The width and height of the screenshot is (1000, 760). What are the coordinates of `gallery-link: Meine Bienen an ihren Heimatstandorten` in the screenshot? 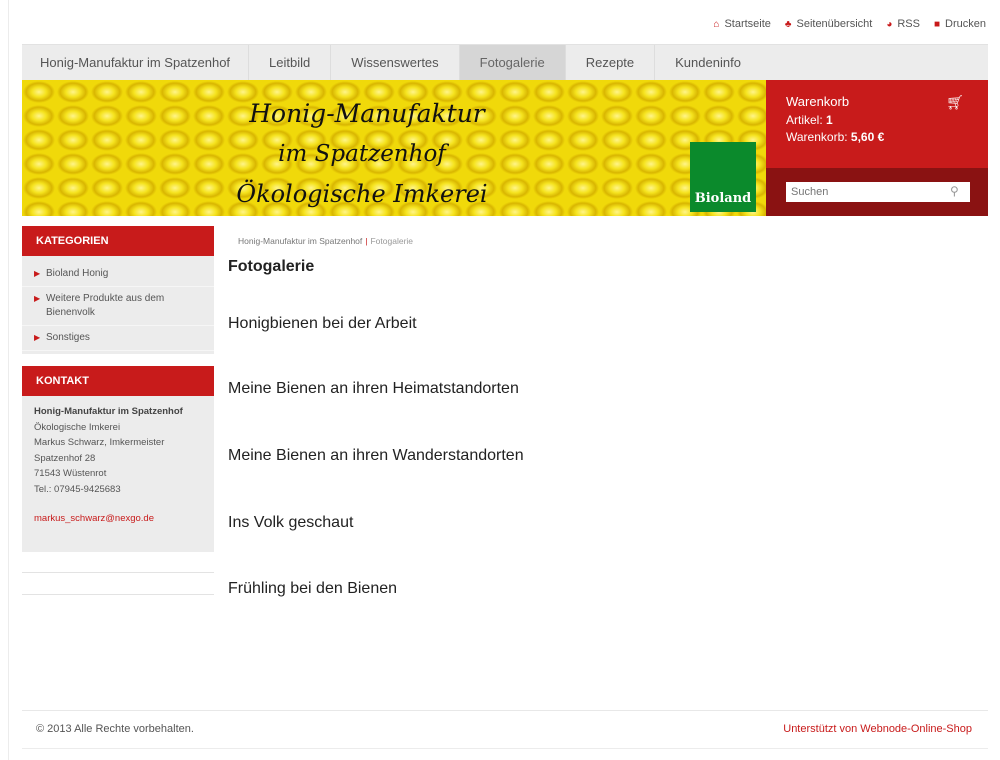 It's located at (373, 389).